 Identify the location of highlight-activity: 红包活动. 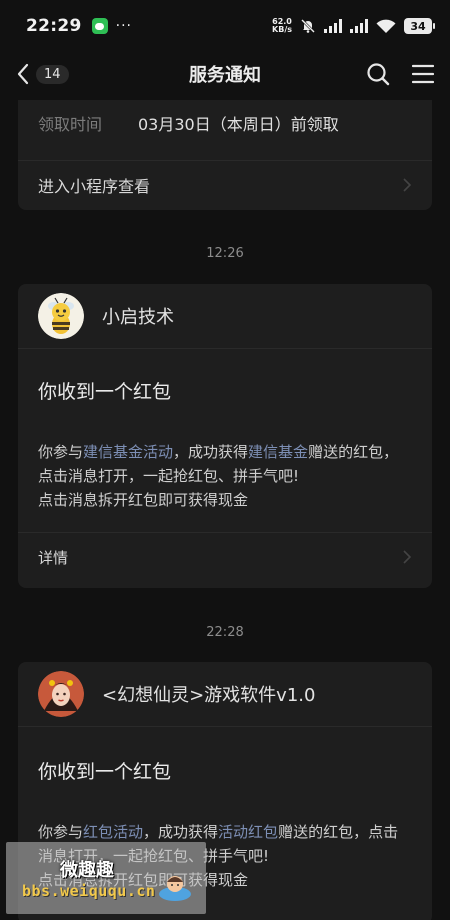
(113, 832).